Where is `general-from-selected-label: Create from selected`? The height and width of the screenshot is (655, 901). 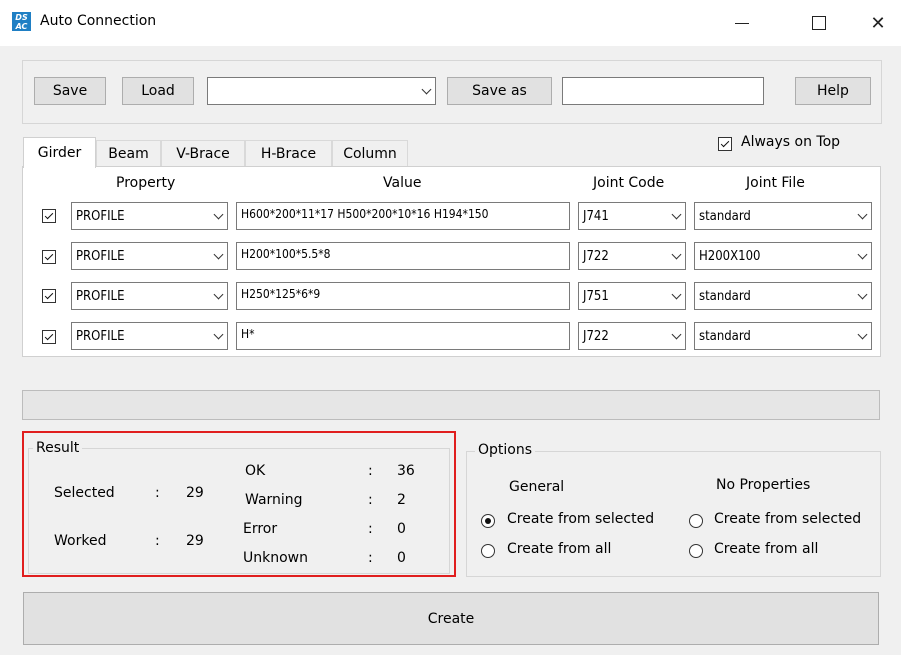 general-from-selected-label: Create from selected is located at coordinates (580, 519).